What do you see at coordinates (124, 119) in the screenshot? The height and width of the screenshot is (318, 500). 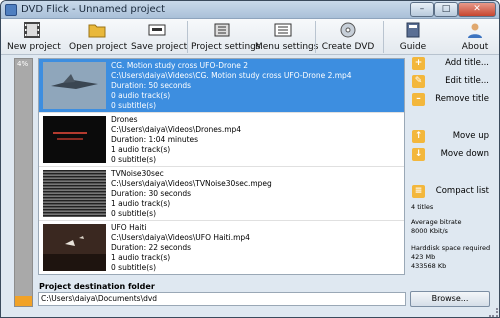 I see `title-name: Drones` at bounding box center [124, 119].